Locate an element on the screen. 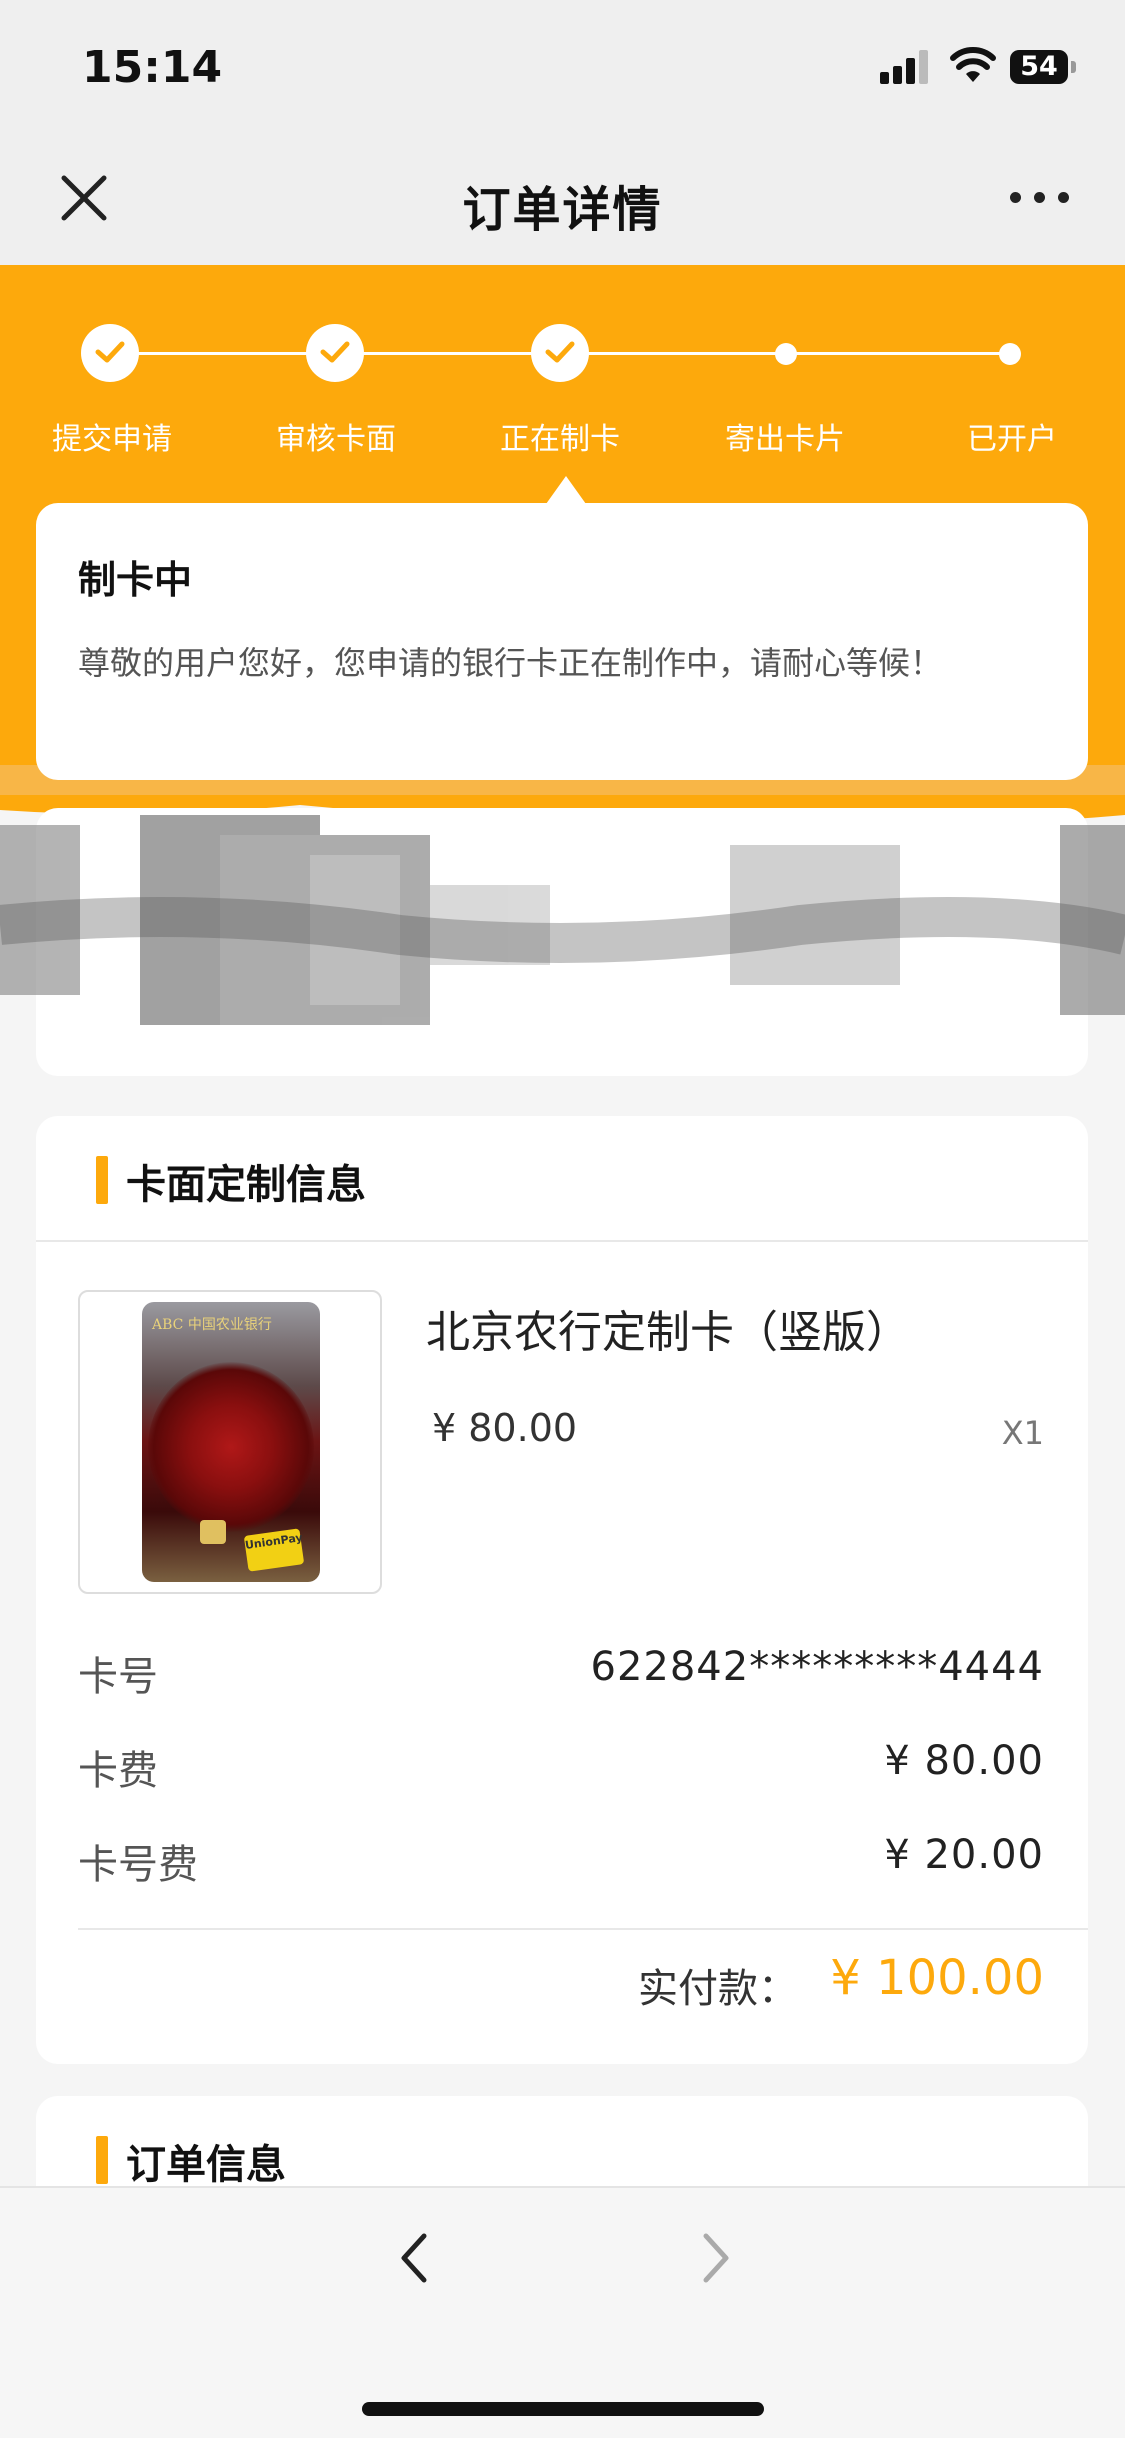 The image size is (1125, 2438). number-fee-label: 卡号费 is located at coordinates (138, 1865).